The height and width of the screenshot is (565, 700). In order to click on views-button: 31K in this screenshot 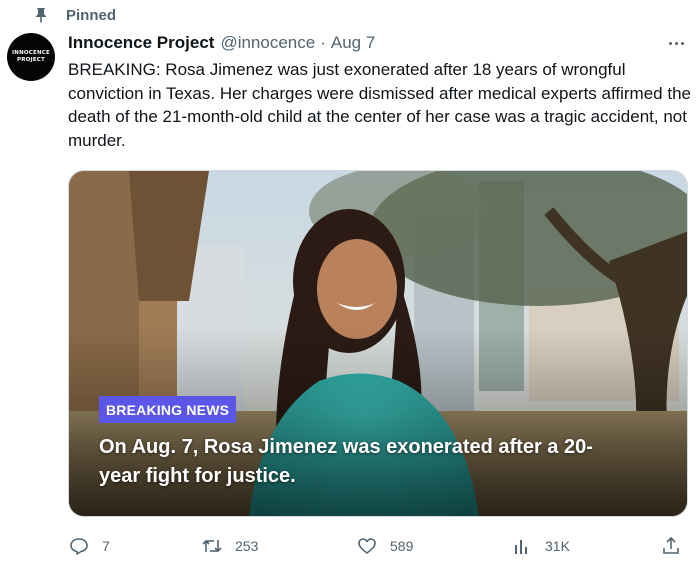, I will do `click(540, 546)`.